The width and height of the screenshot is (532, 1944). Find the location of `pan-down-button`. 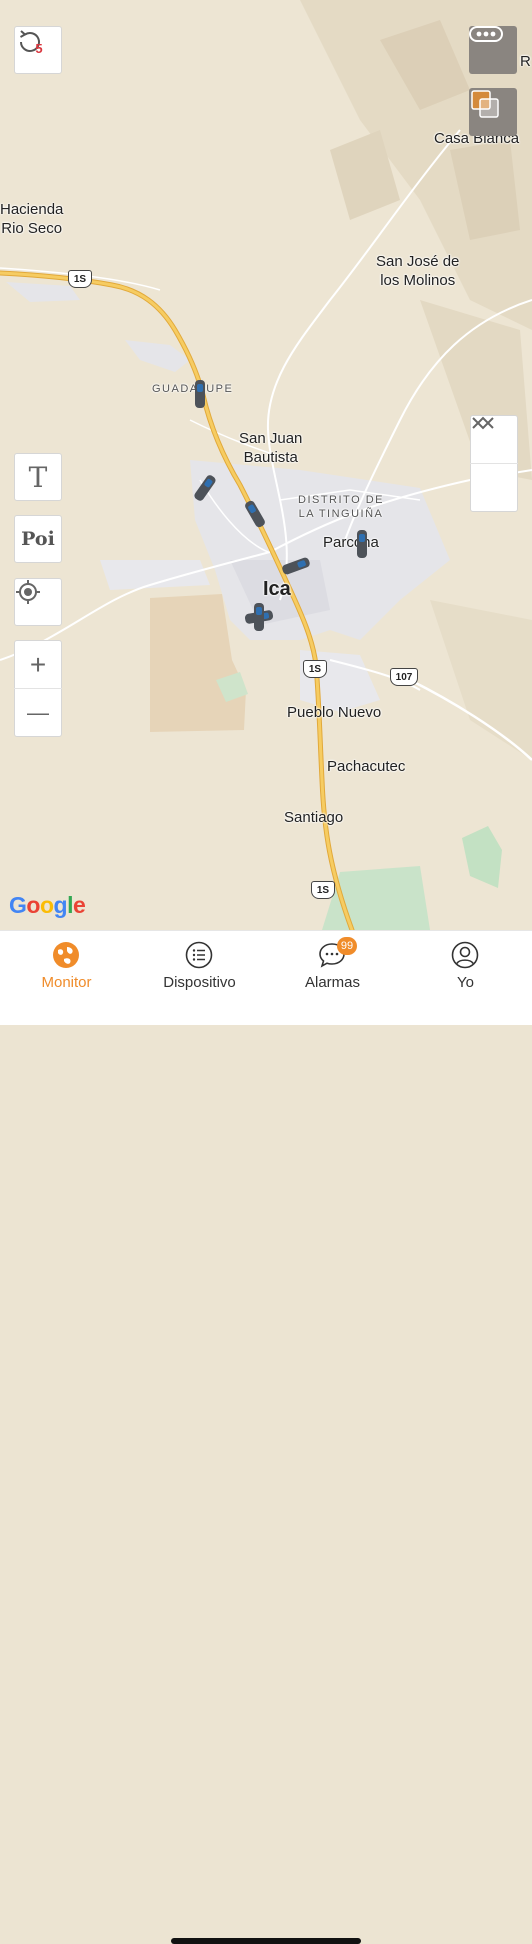

pan-down-button is located at coordinates (494, 464).